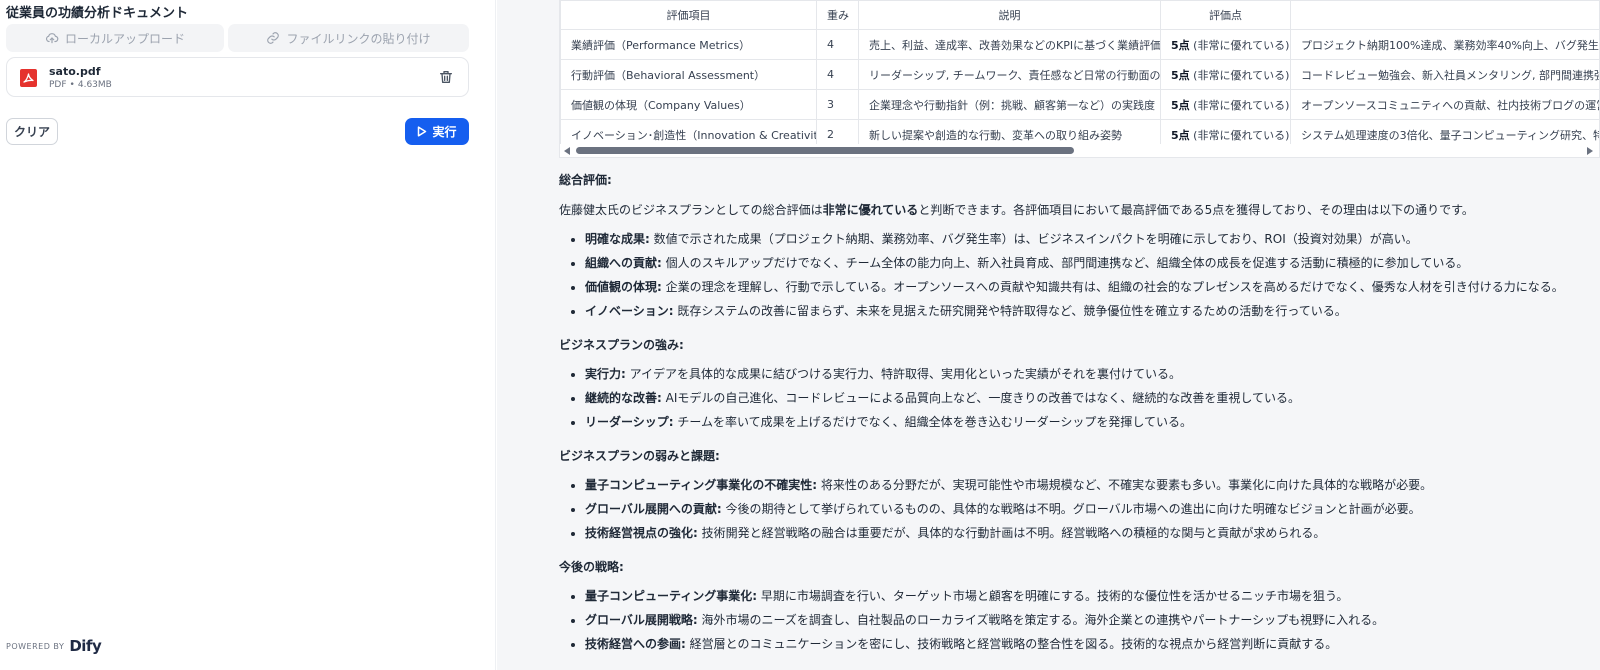  What do you see at coordinates (688, 44) in the screenshot?
I see `cell-item: 業績評価（Performance Metrics）` at bounding box center [688, 44].